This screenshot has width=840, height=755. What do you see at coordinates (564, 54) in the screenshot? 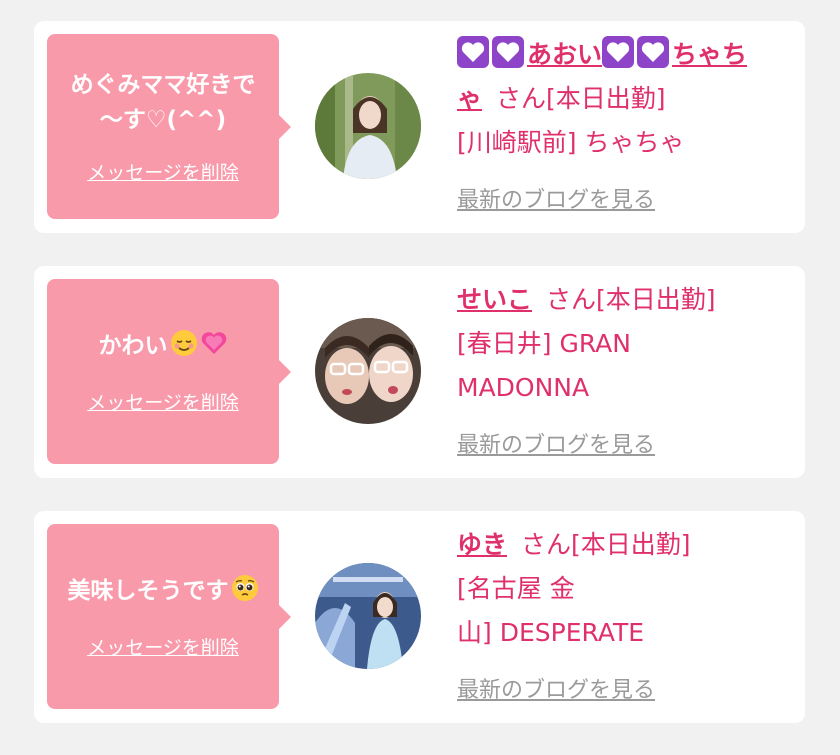
I see `cast-name-link: あおい` at bounding box center [564, 54].